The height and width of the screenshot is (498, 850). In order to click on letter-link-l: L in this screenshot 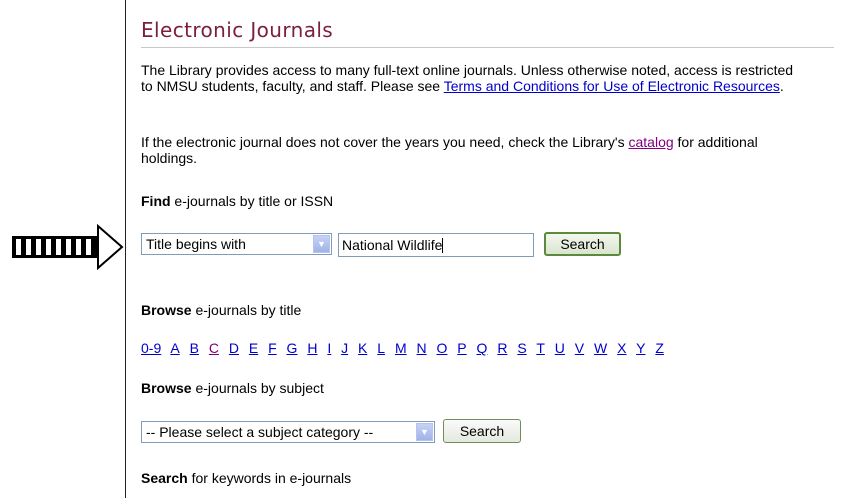, I will do `click(381, 348)`.